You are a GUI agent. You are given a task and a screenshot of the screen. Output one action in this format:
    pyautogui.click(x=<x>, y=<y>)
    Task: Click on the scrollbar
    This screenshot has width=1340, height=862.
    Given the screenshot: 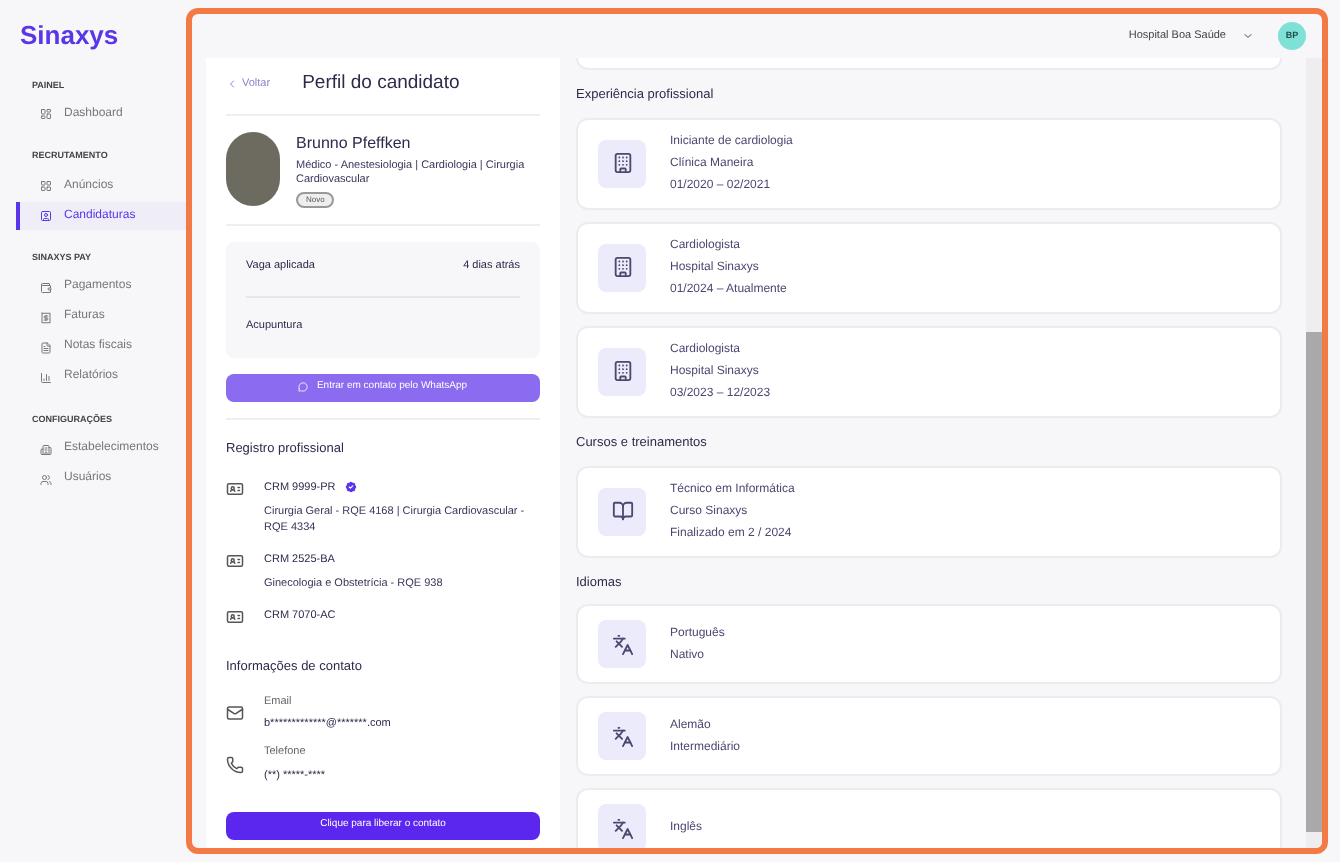 What is the action you would take?
    pyautogui.click(x=1314, y=453)
    